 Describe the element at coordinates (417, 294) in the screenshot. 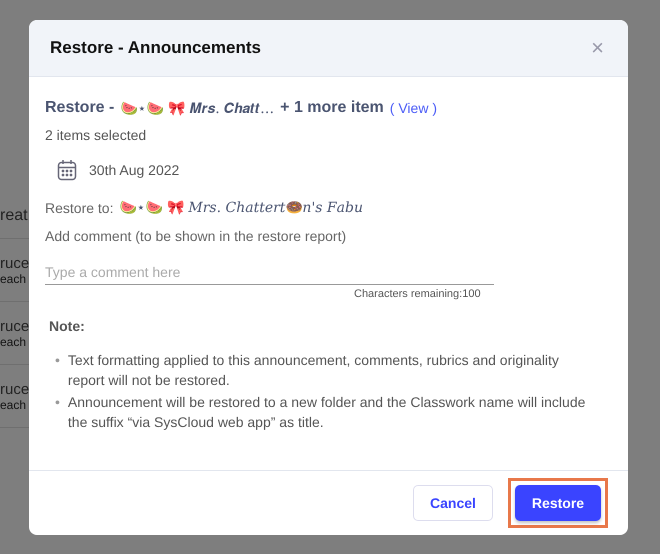

I see `character-counter: Characters remaining:100` at that location.